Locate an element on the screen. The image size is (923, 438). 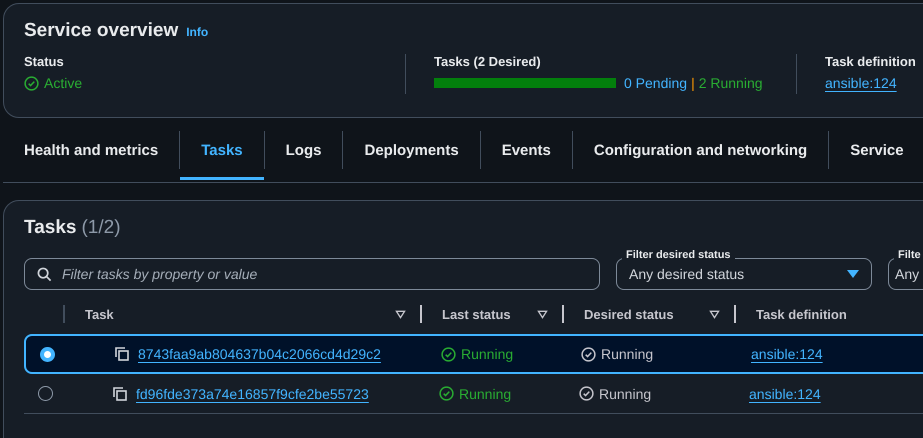
tab: Deployments is located at coordinates (411, 150).